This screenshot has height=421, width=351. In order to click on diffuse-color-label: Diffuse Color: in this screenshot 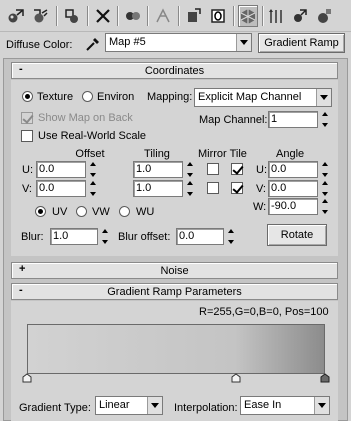, I will do `click(39, 45)`.